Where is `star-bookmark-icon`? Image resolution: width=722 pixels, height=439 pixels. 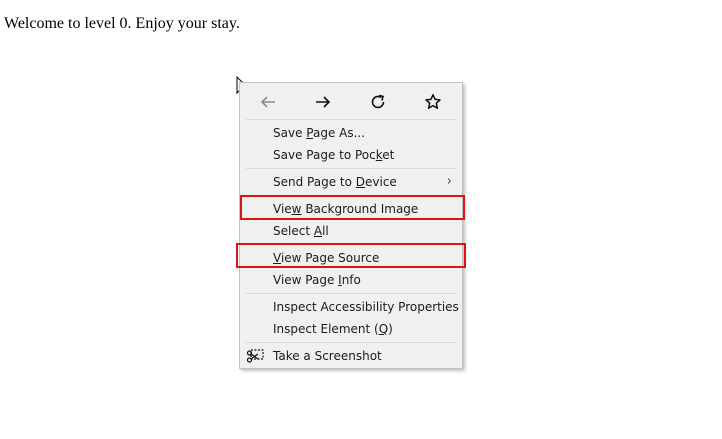 star-bookmark-icon is located at coordinates (433, 101).